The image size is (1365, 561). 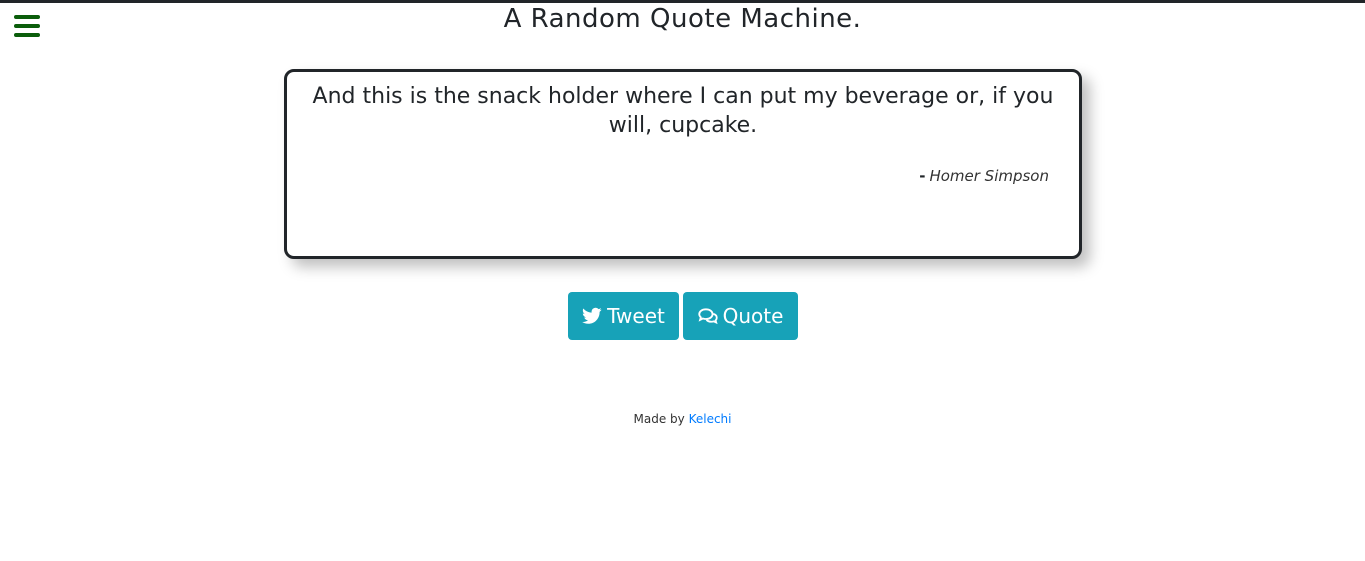 What do you see at coordinates (707, 316) in the screenshot?
I see `comments-icon` at bounding box center [707, 316].